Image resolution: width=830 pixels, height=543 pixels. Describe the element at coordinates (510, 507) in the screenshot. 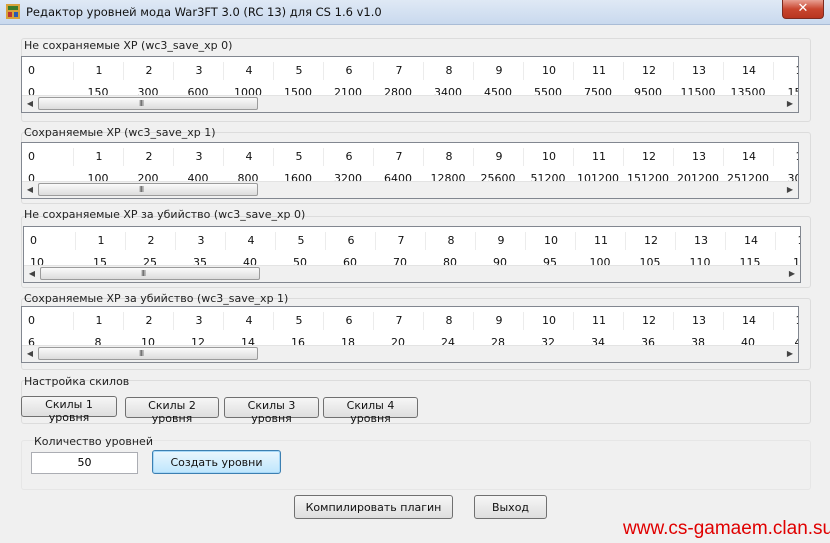

I see `exit-button: Выход` at that location.